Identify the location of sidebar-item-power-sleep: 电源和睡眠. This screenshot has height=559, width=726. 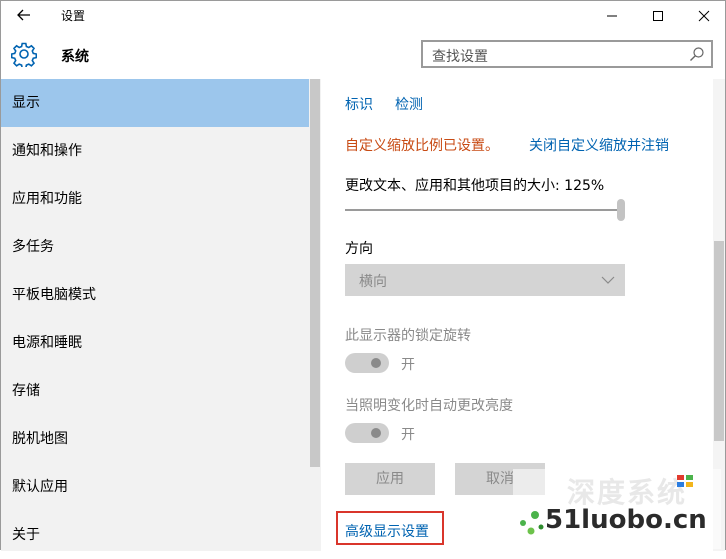
(155, 343).